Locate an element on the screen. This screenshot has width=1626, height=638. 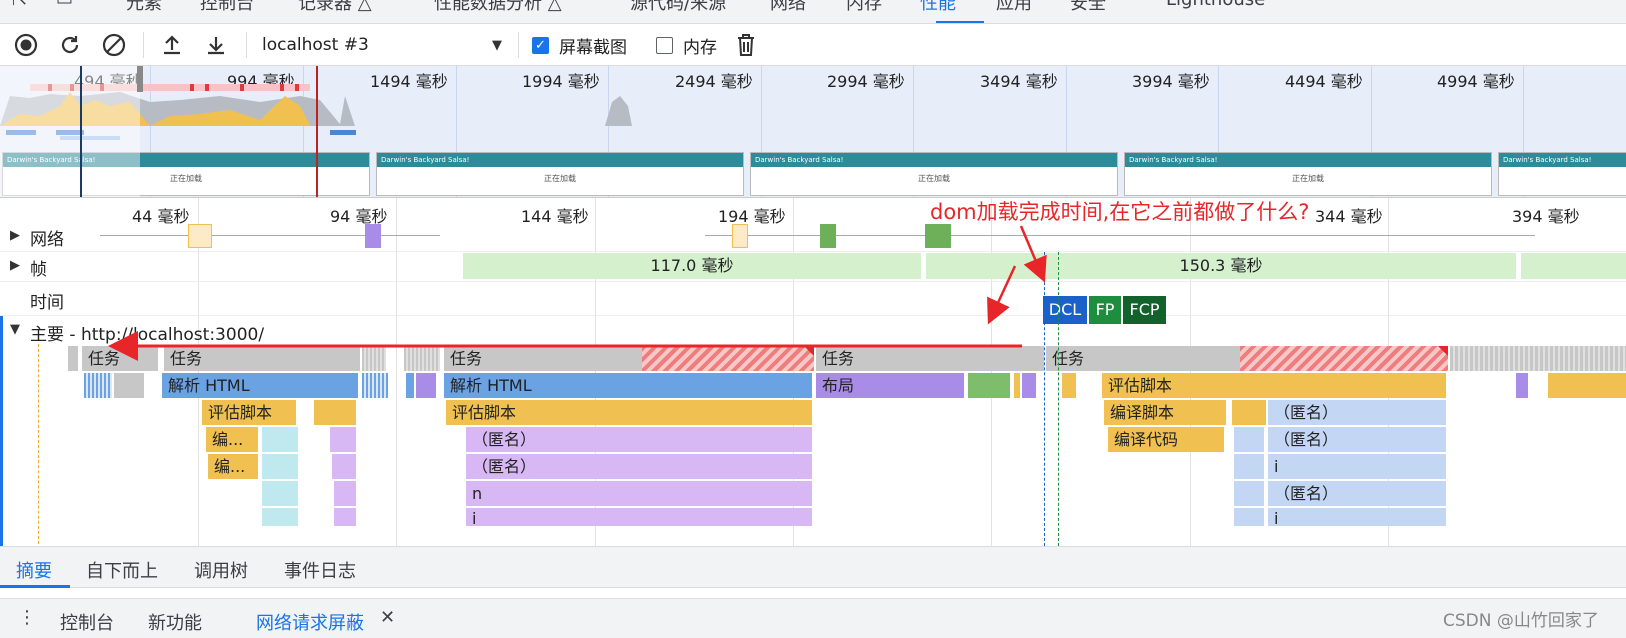
flame-task is located at coordinates (73, 358).